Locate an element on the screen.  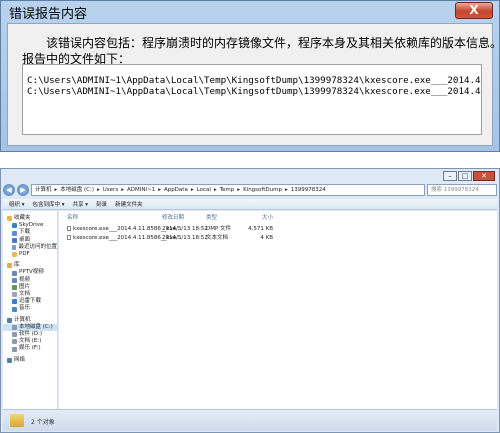
close-icon: ✕ is located at coordinates (484, 176).